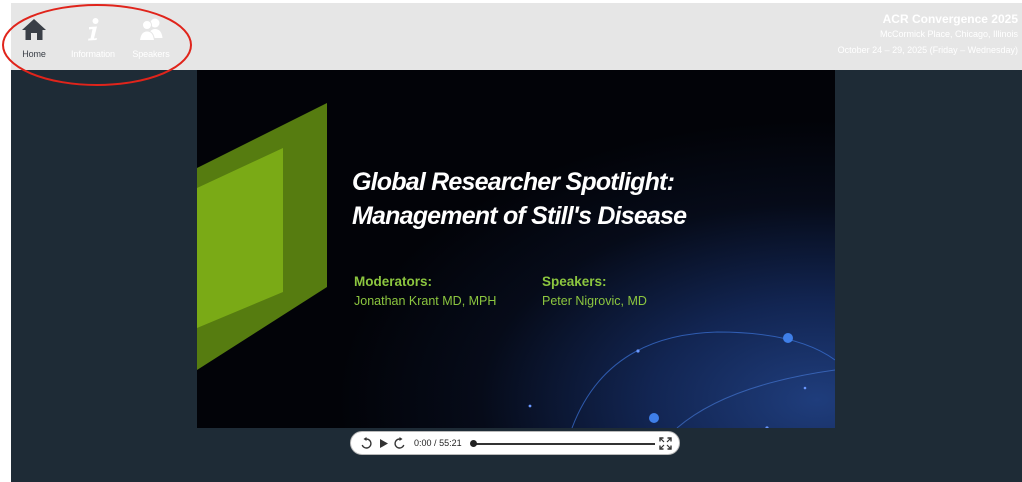 The height and width of the screenshot is (482, 1022). What do you see at coordinates (950, 19) in the screenshot?
I see `event-title: ACR Convergence 2025` at bounding box center [950, 19].